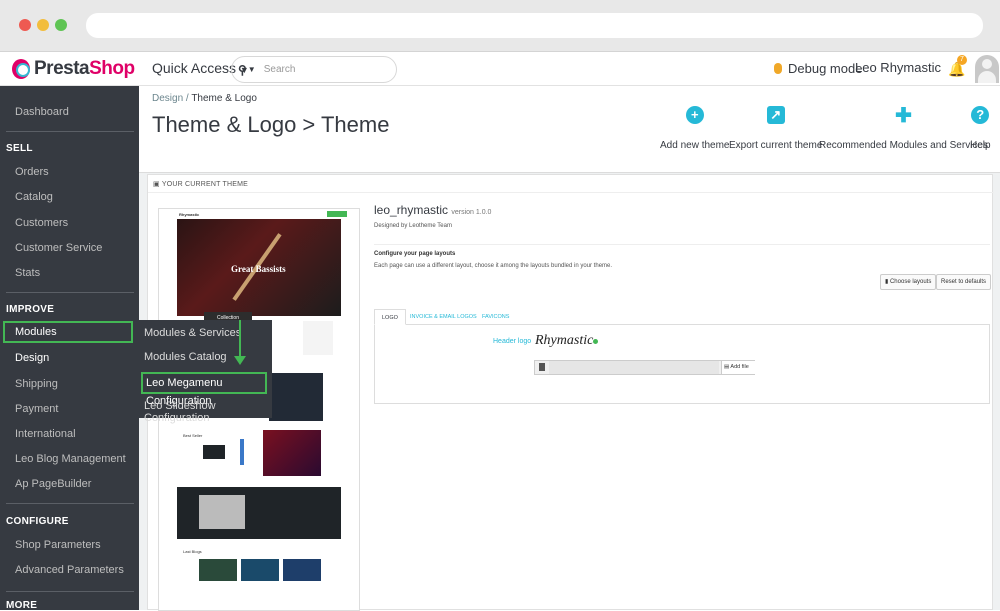 The image size is (1000, 611). Describe the element at coordinates (193, 435) in the screenshot. I see `preview-best-seller: Best Seller` at that location.